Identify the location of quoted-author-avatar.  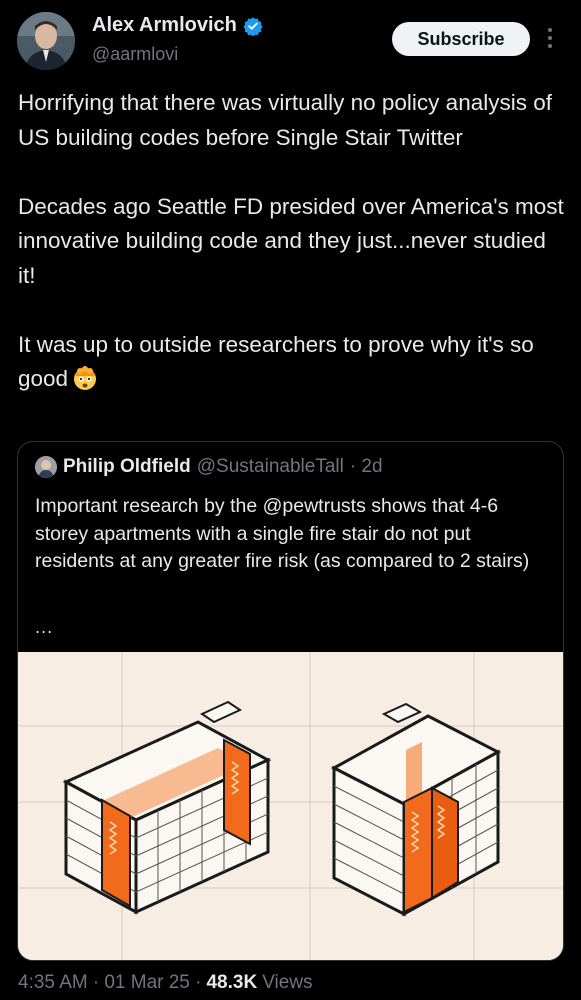
(46, 467).